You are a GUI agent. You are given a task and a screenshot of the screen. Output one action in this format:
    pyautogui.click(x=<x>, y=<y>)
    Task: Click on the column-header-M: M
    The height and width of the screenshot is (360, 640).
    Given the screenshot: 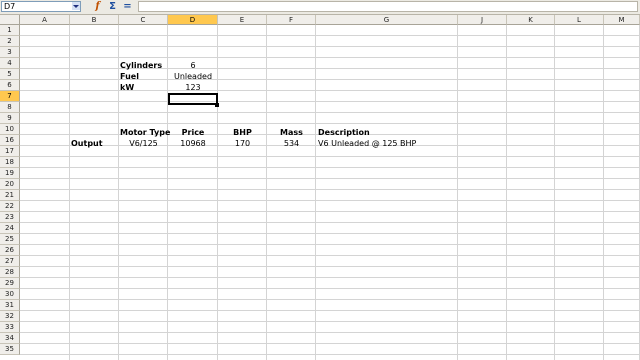 What is the action you would take?
    pyautogui.click(x=622, y=20)
    